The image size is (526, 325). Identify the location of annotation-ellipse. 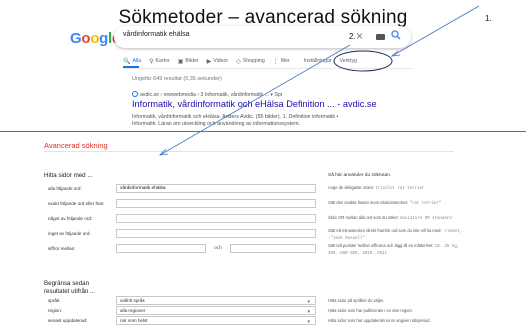
(363, 61).